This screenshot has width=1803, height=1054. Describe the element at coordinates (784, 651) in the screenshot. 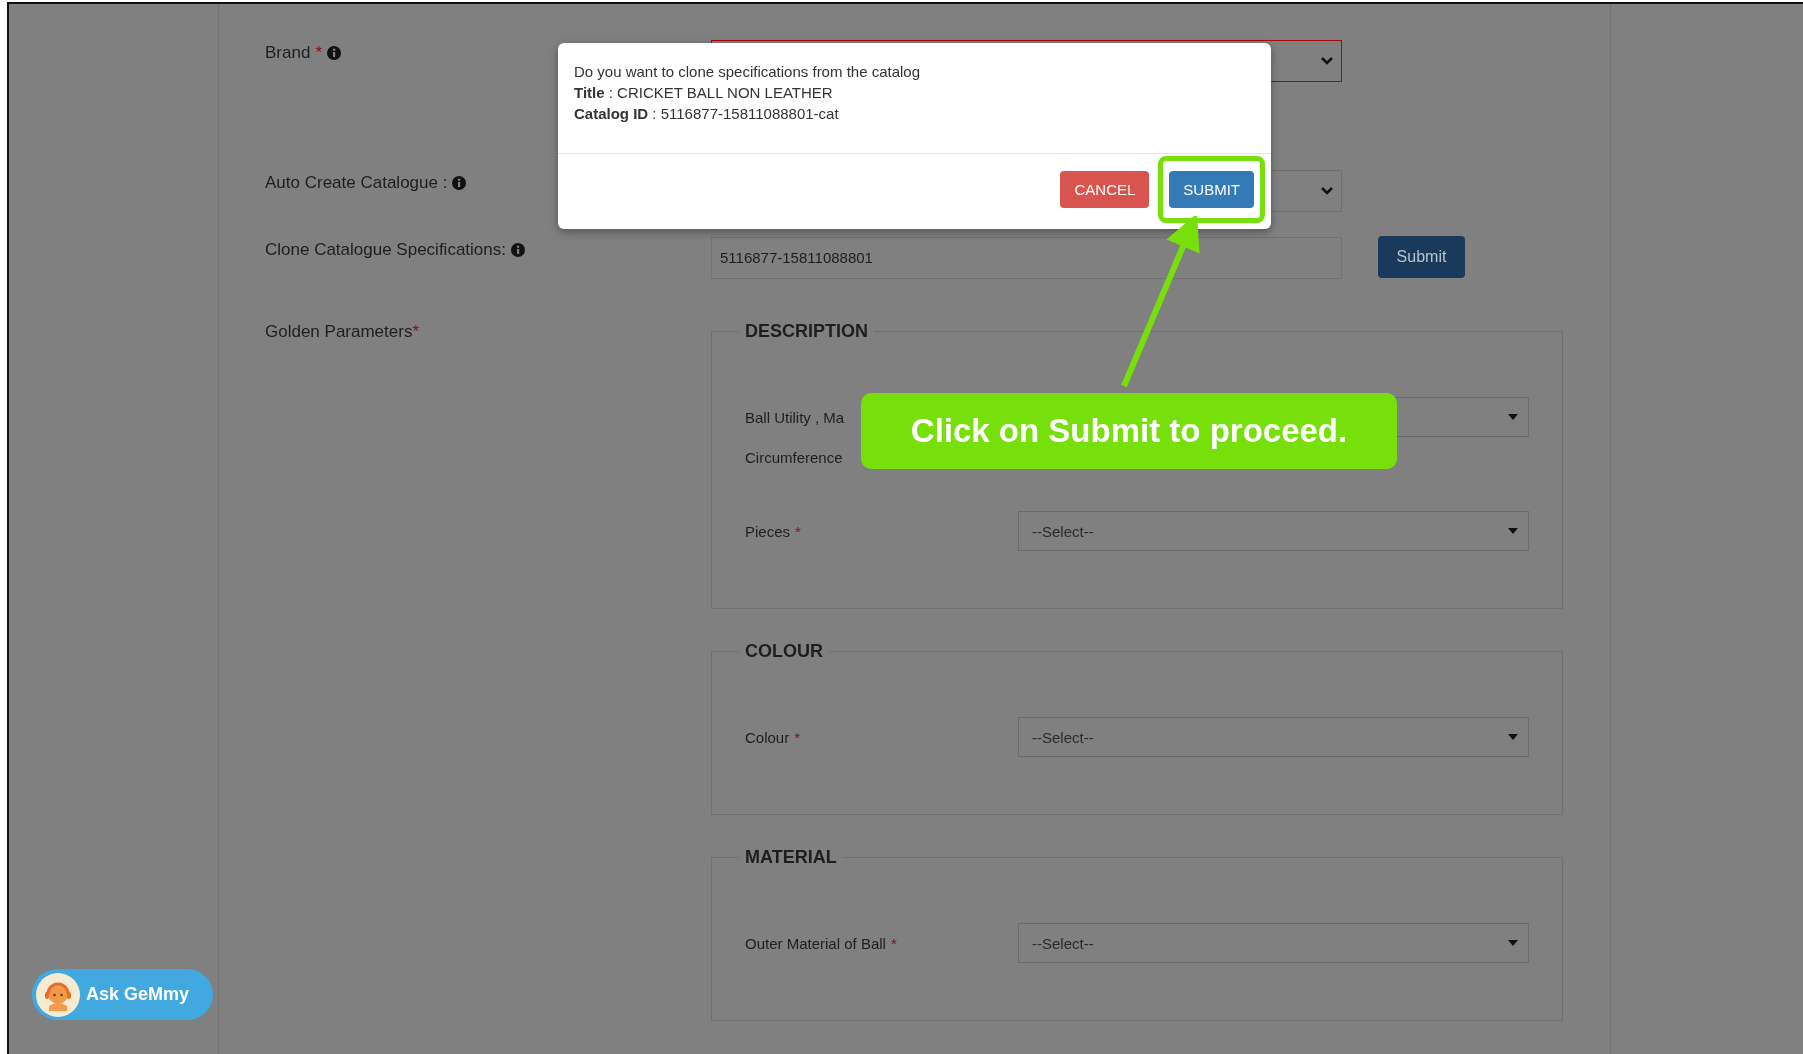

I see `section-title: COLOUR` at that location.